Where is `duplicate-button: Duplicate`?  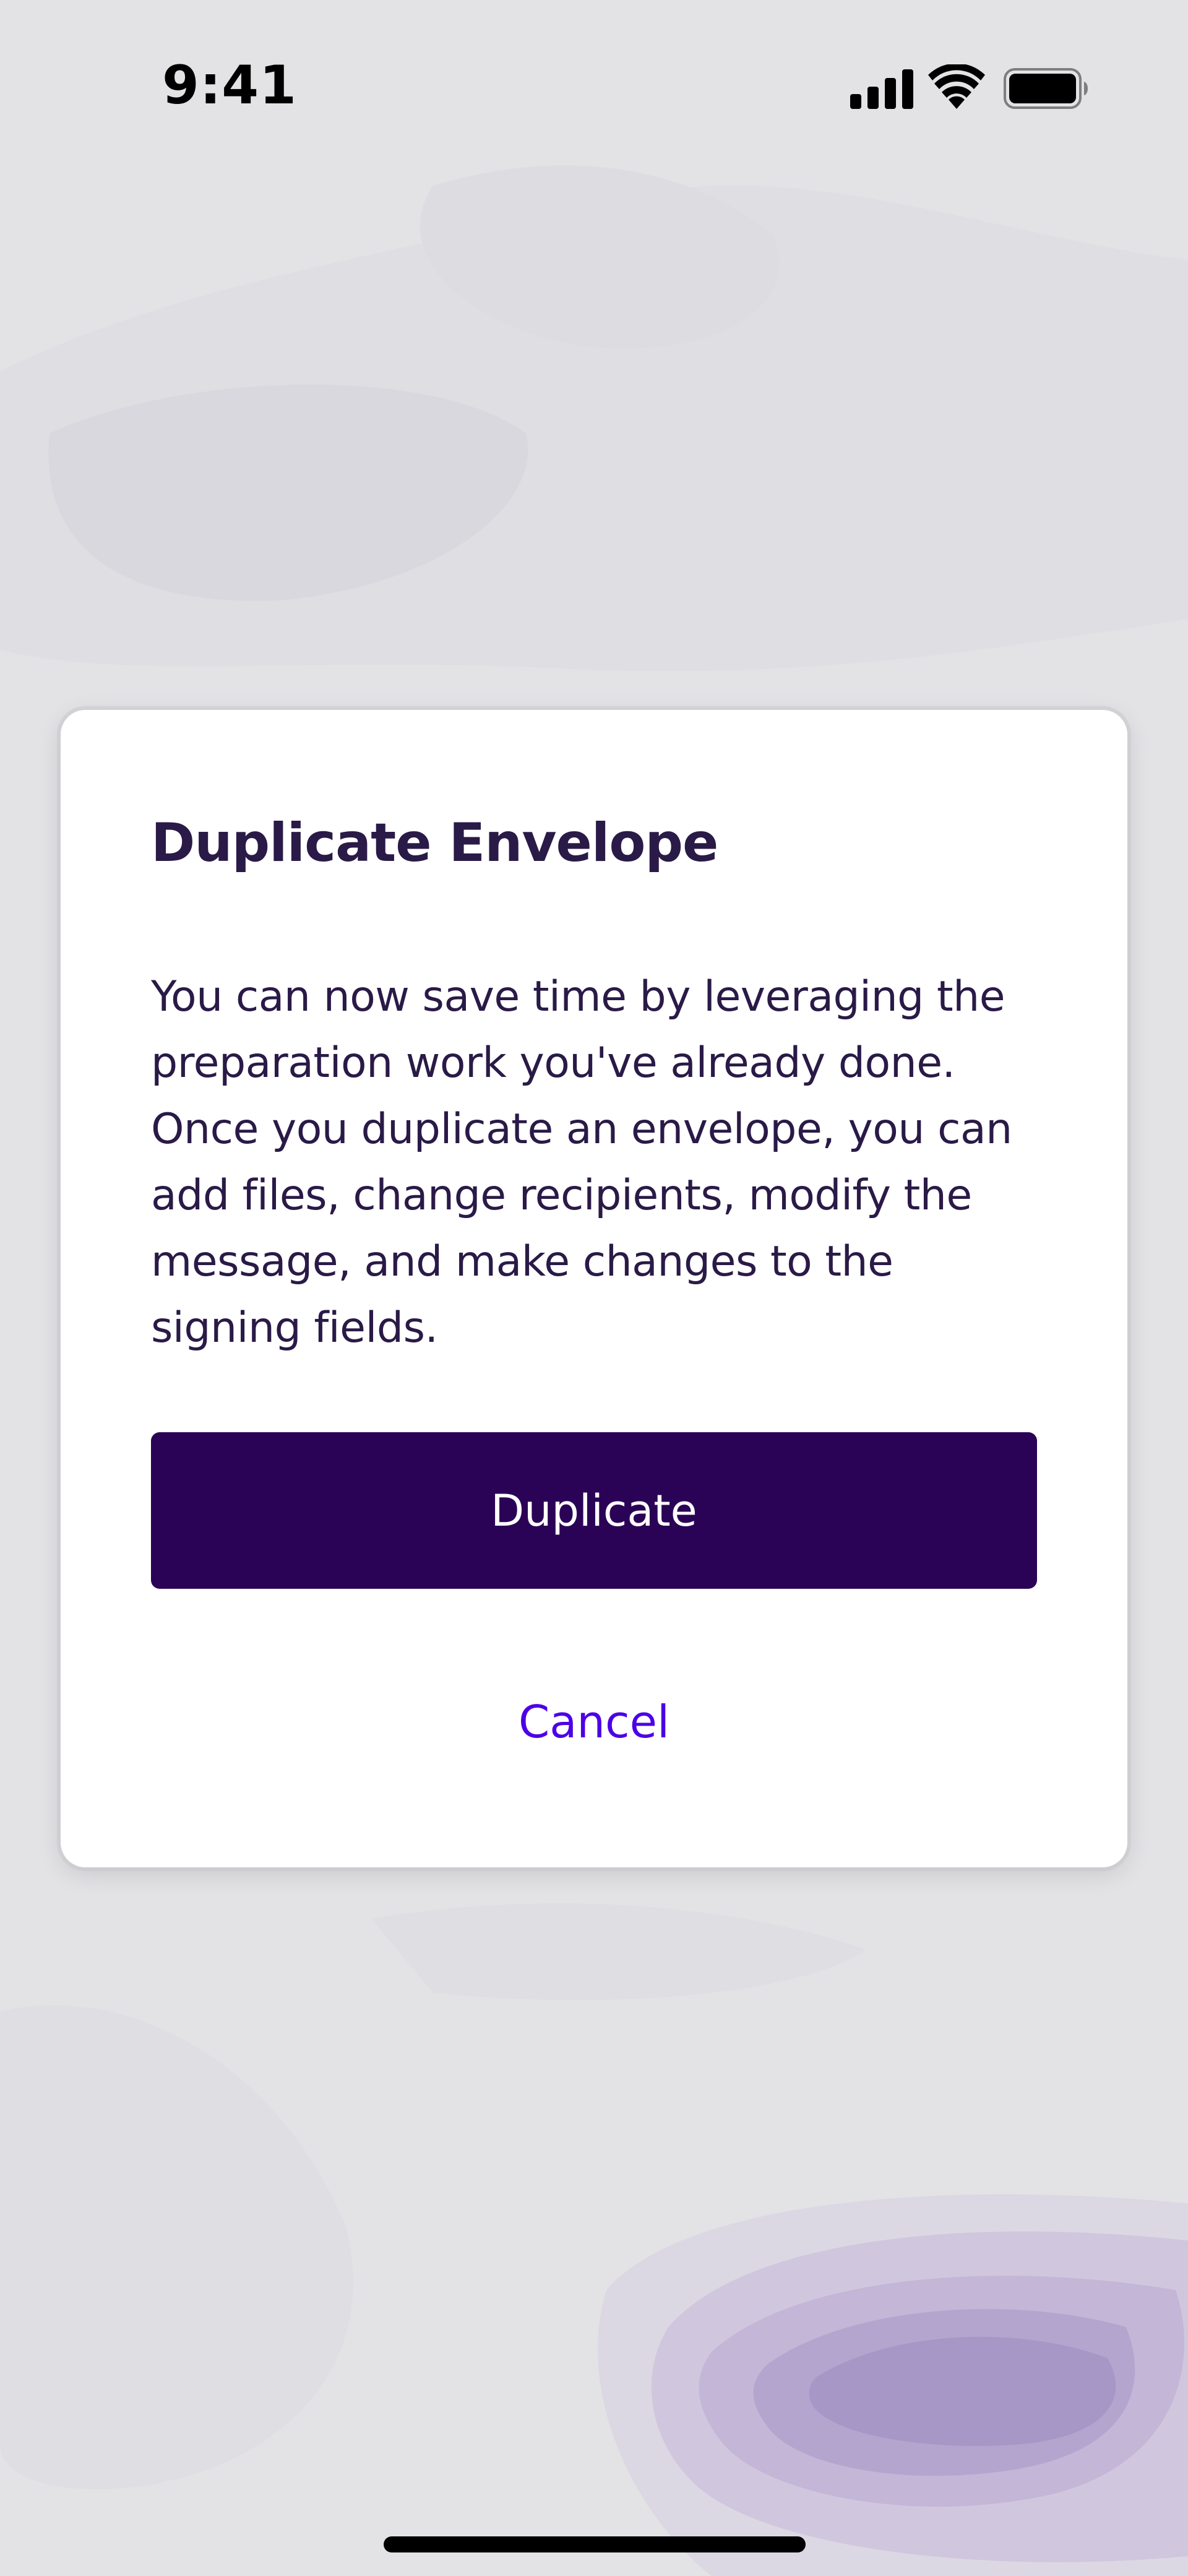
duplicate-button: Duplicate is located at coordinates (594, 1510).